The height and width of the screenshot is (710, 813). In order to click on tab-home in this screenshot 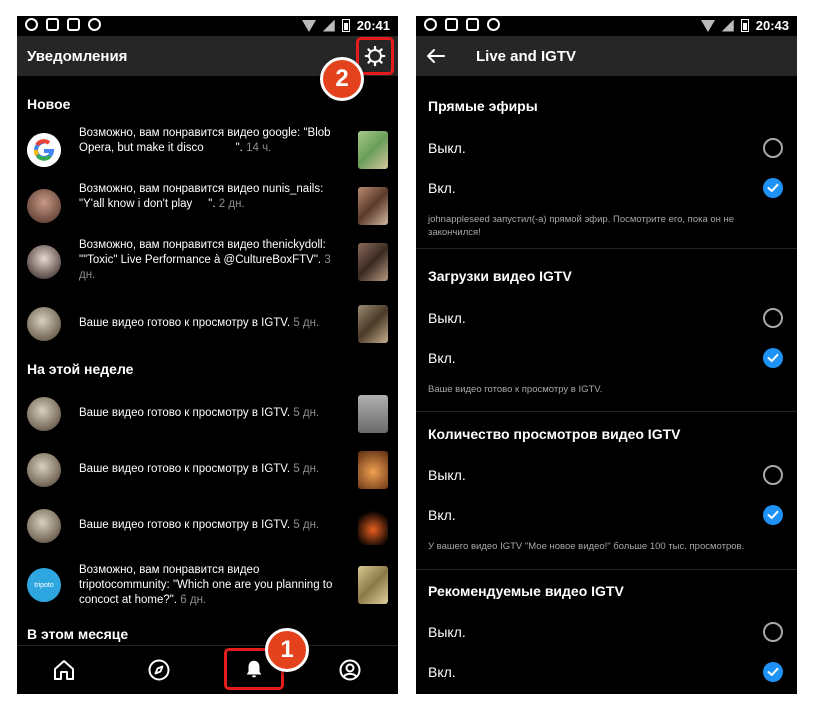, I will do `click(64, 670)`.